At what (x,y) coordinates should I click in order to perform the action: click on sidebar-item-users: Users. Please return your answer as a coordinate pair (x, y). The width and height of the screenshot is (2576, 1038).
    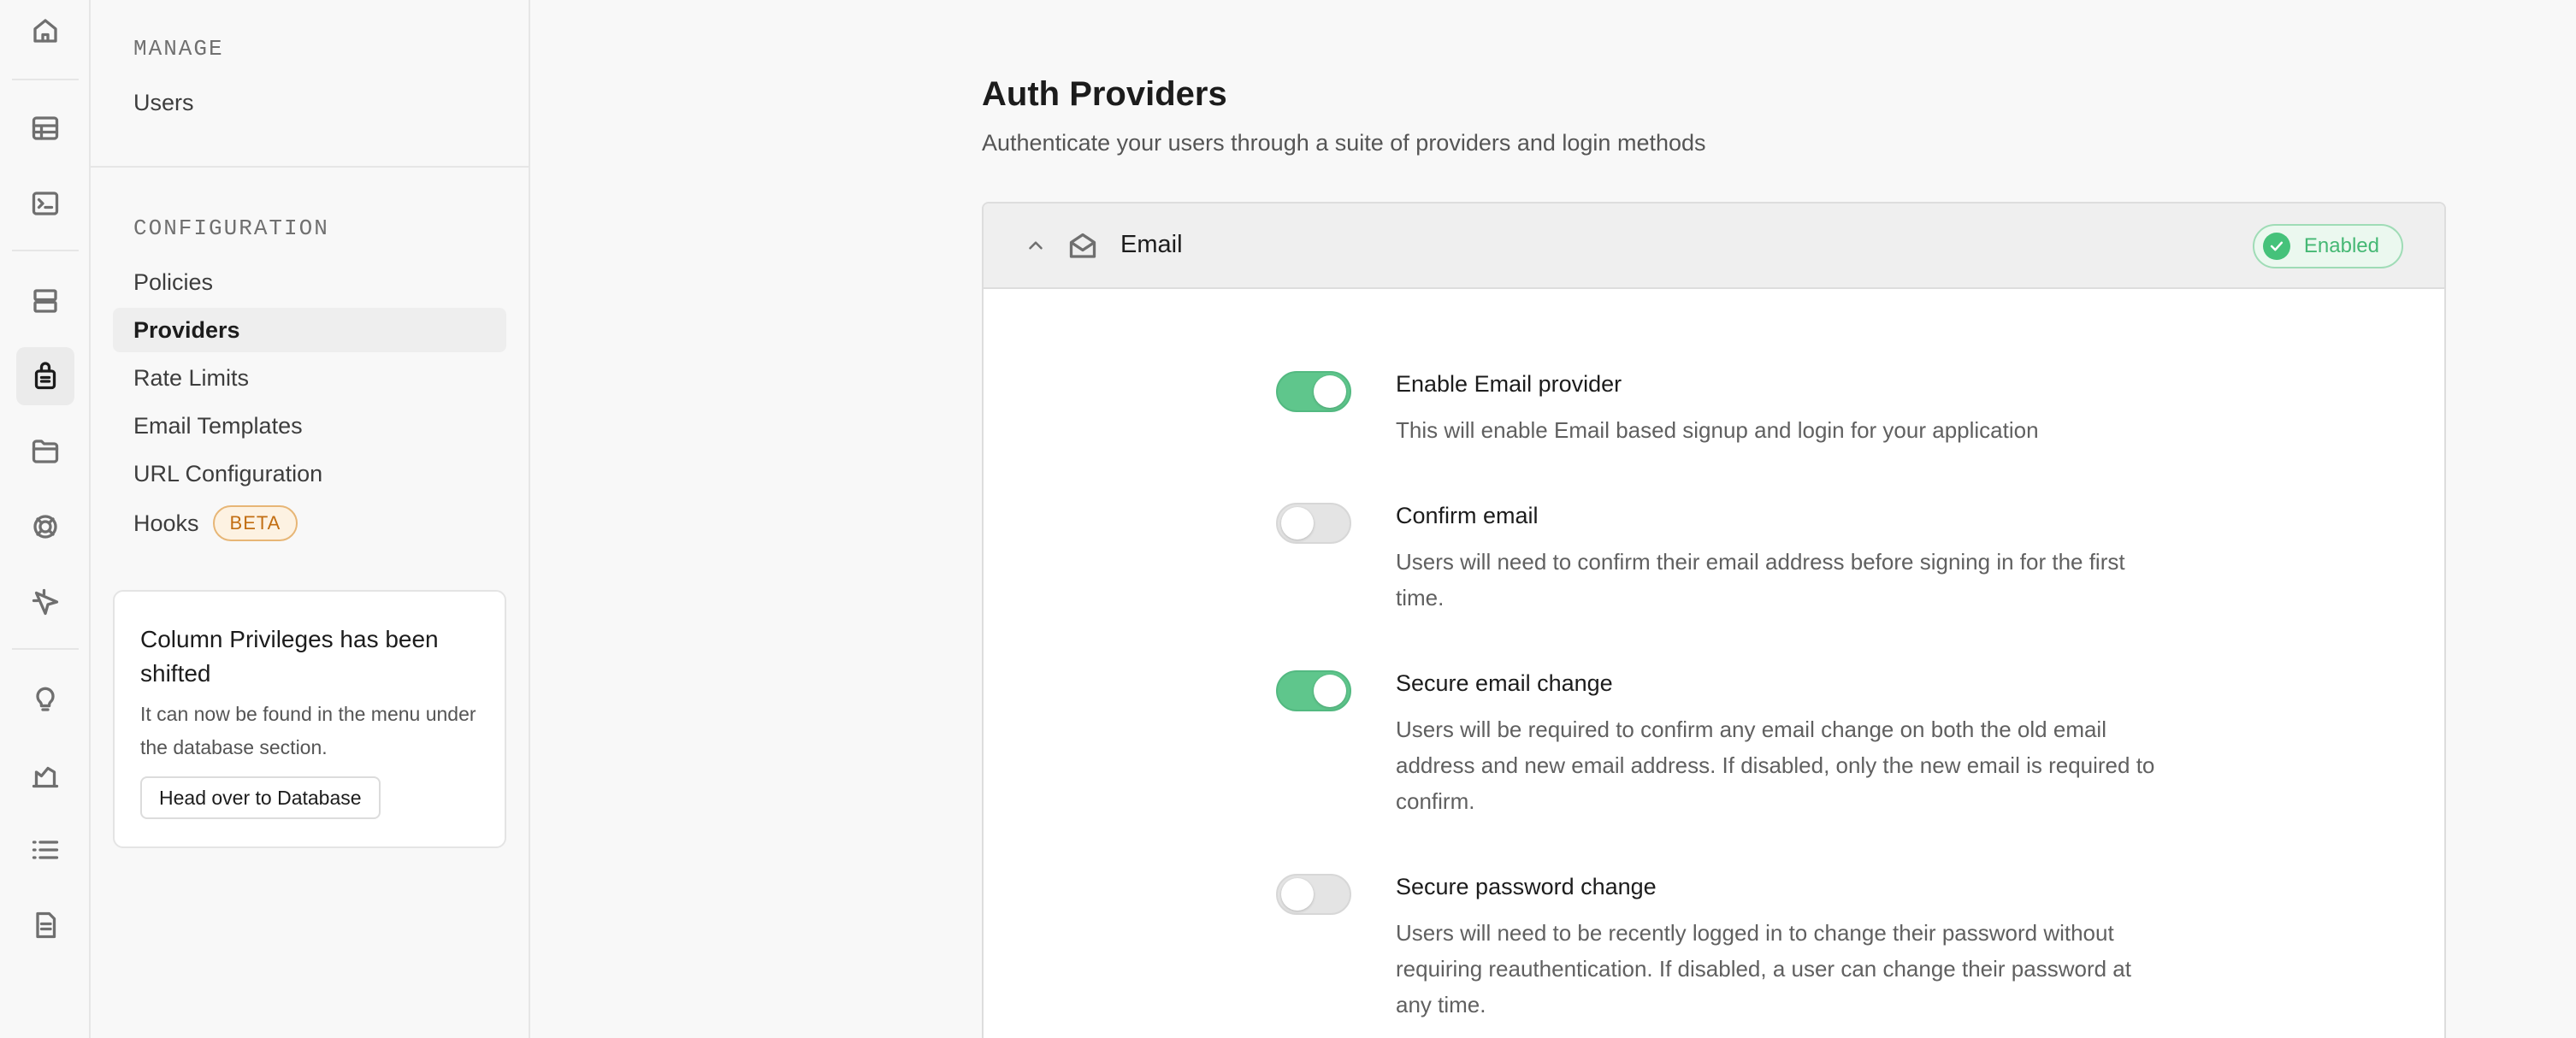
    Looking at the image, I should click on (309, 102).